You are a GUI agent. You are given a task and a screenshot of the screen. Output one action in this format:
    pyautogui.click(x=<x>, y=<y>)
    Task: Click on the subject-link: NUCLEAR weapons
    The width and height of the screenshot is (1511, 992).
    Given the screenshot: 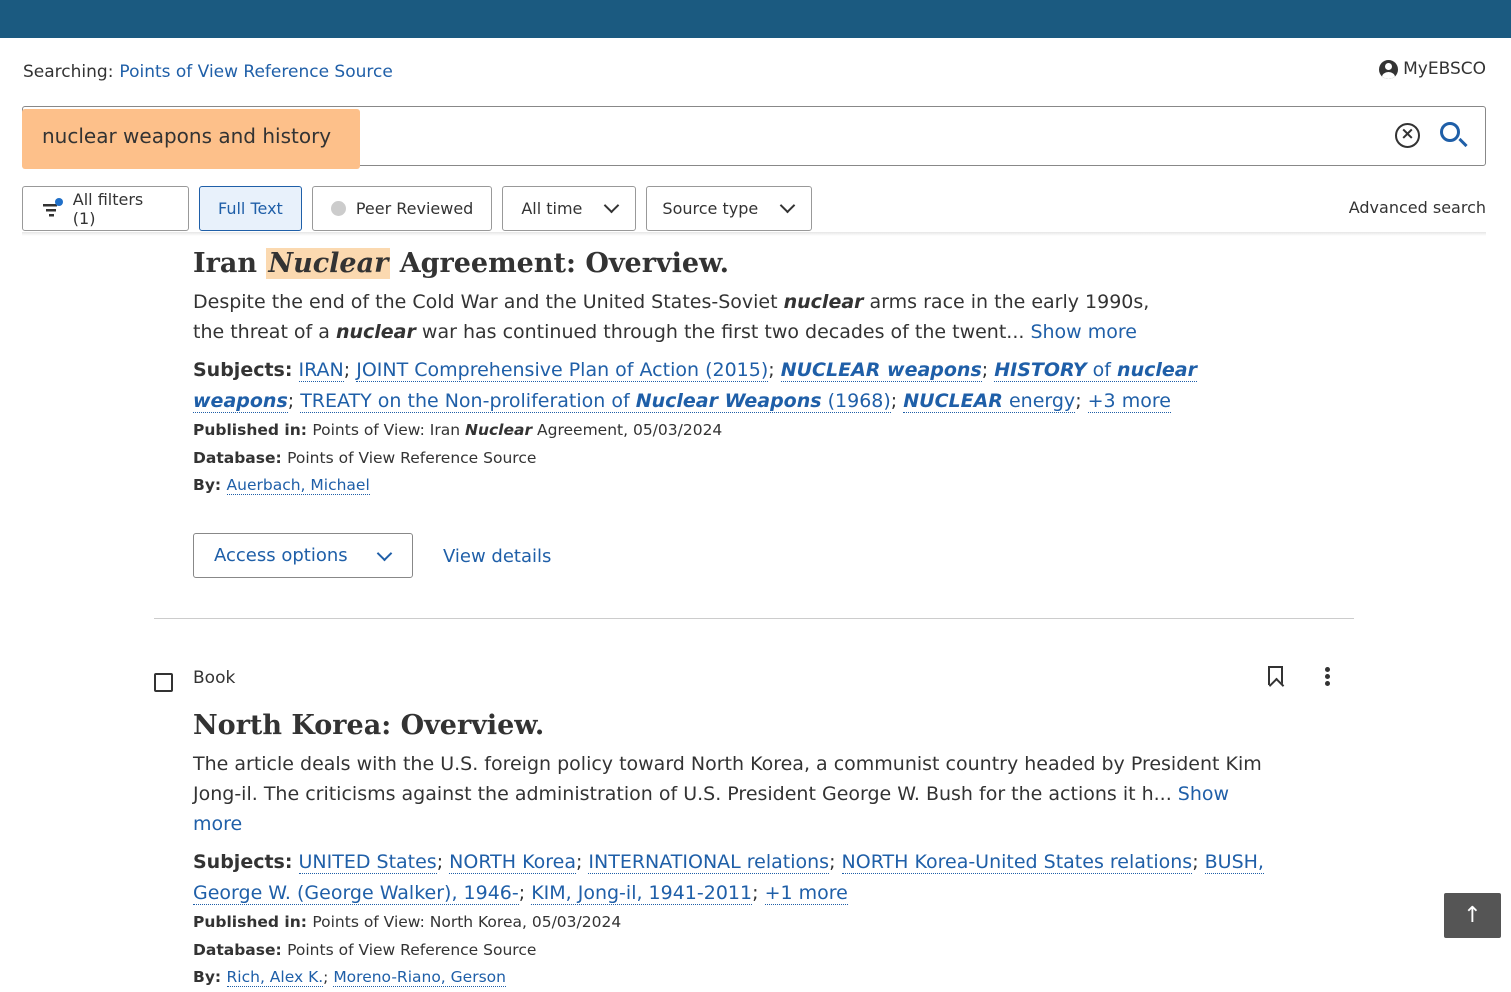 What is the action you would take?
    pyautogui.click(x=881, y=370)
    